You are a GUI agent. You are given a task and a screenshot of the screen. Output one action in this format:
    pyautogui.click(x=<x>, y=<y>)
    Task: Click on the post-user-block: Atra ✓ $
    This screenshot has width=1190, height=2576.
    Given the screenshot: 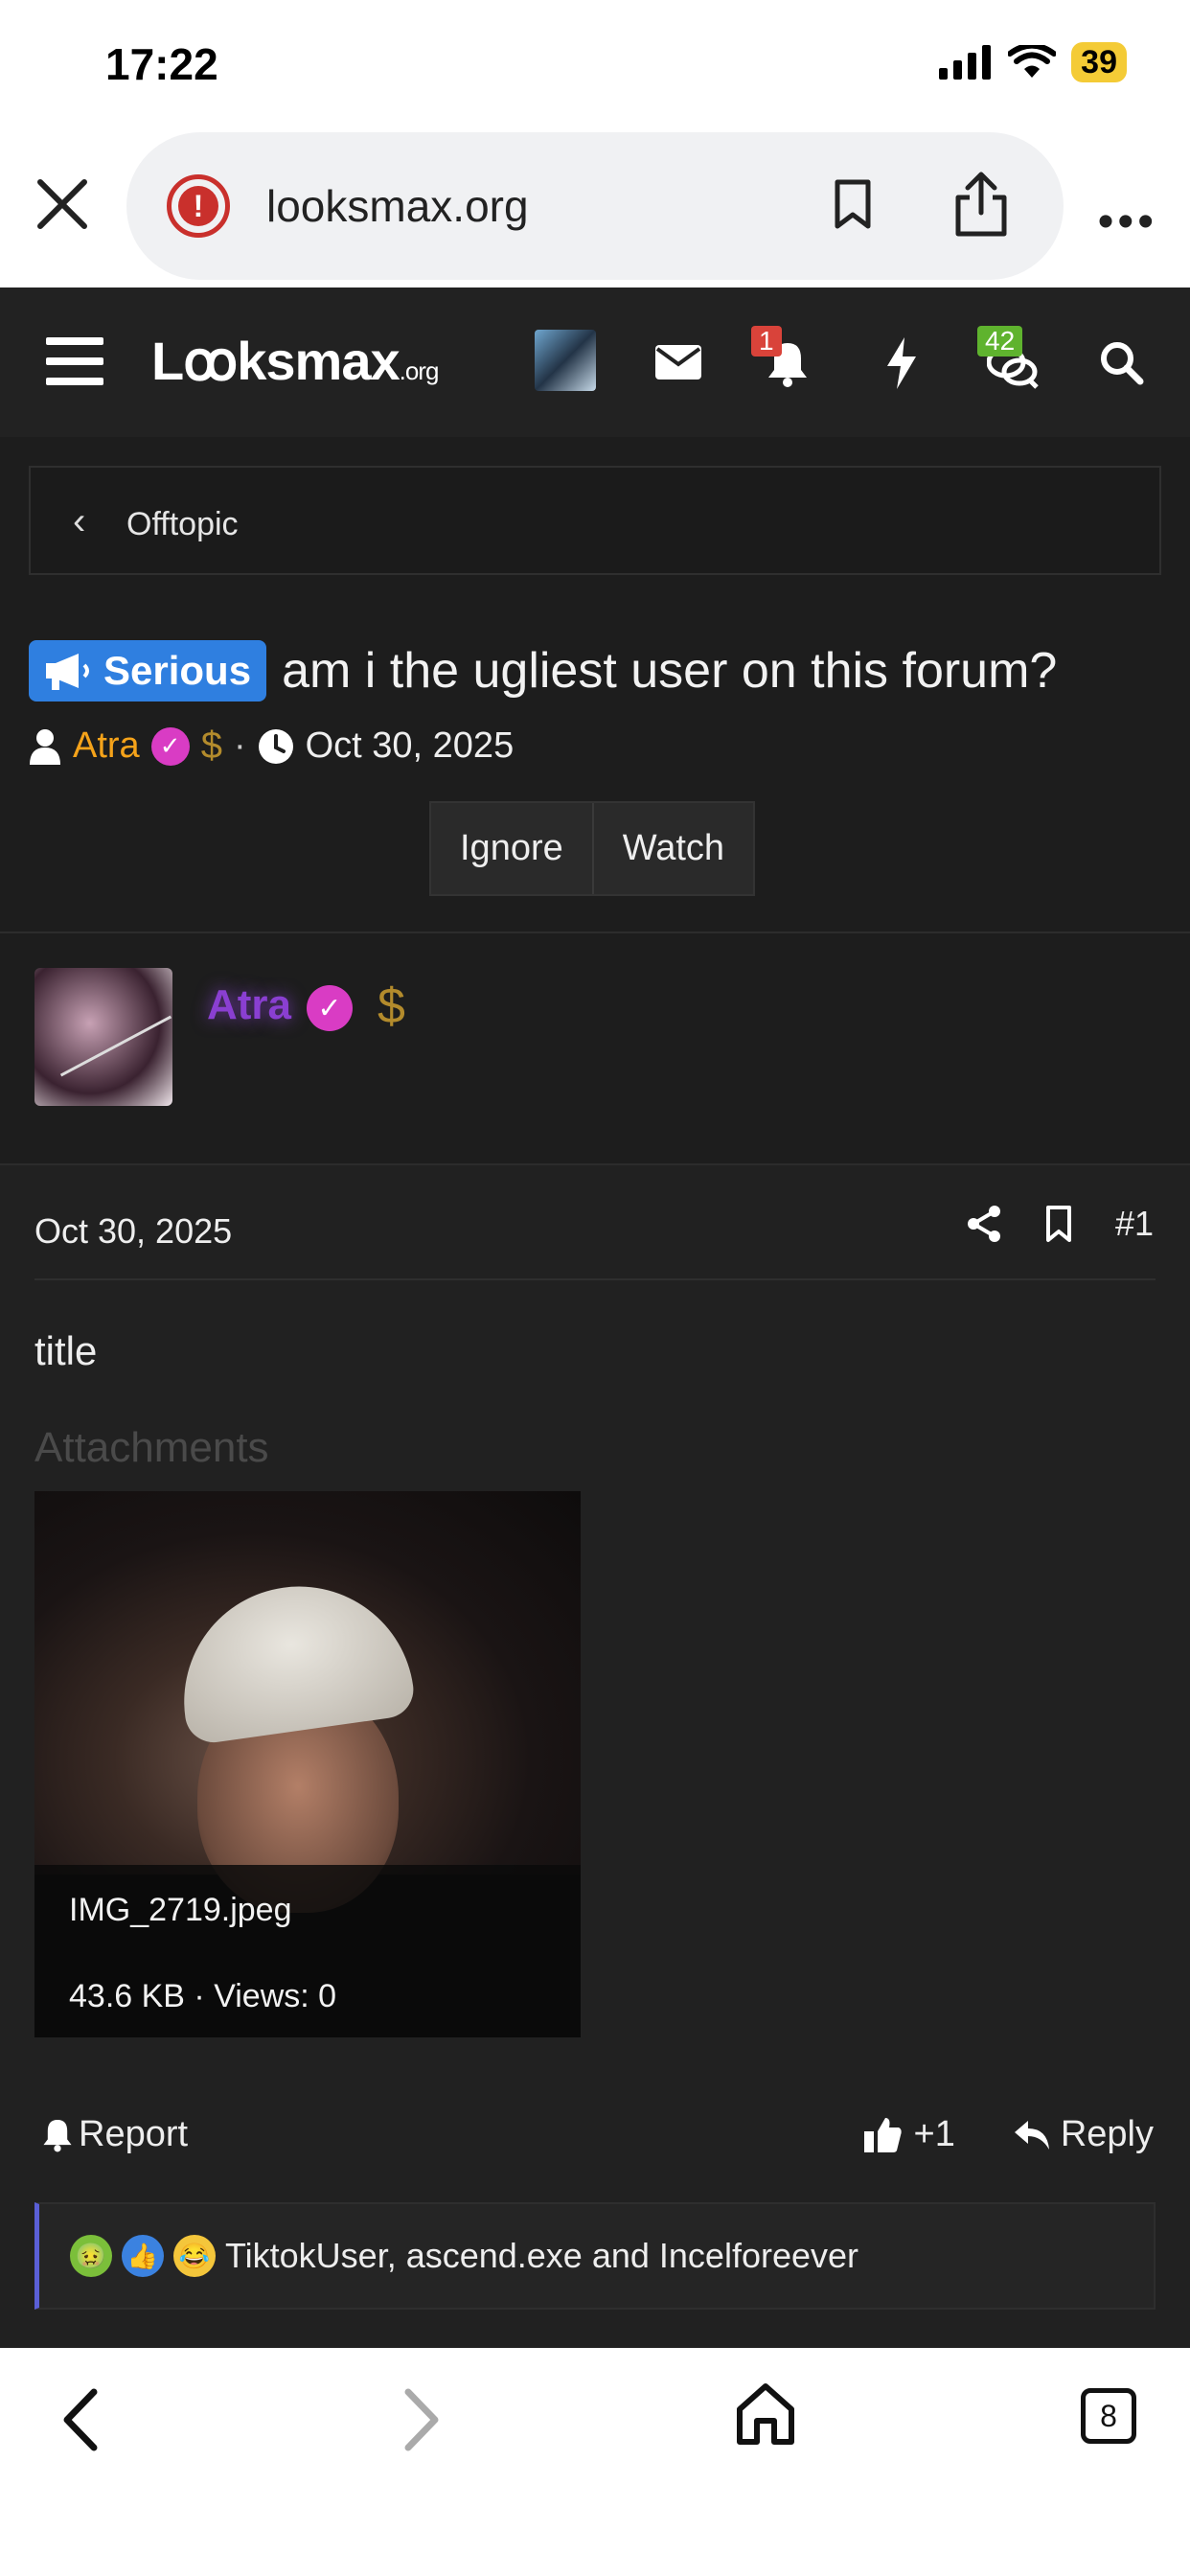 What is the action you would take?
    pyautogui.click(x=595, y=1048)
    